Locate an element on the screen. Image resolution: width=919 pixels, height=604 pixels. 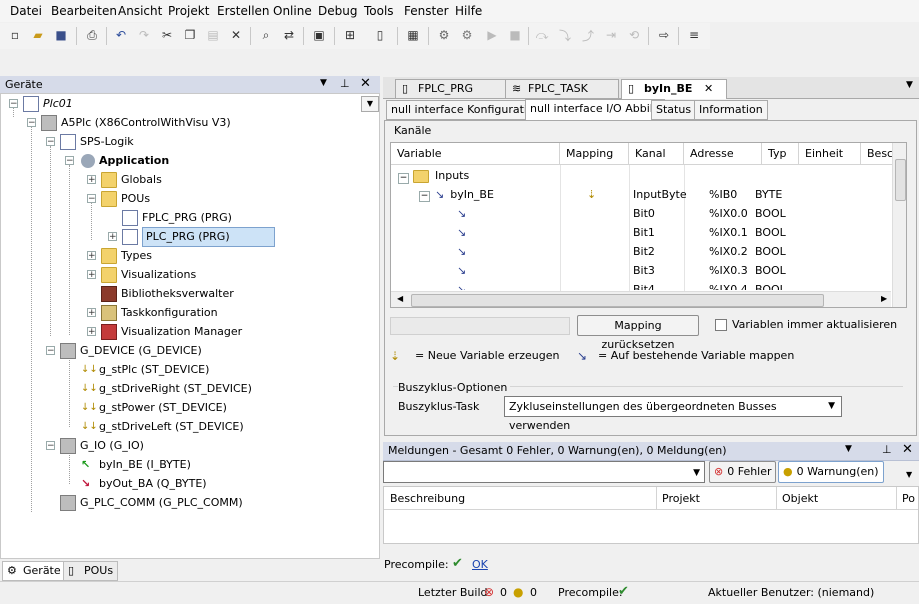
table-row: Inputs is located at coordinates (441, 175).